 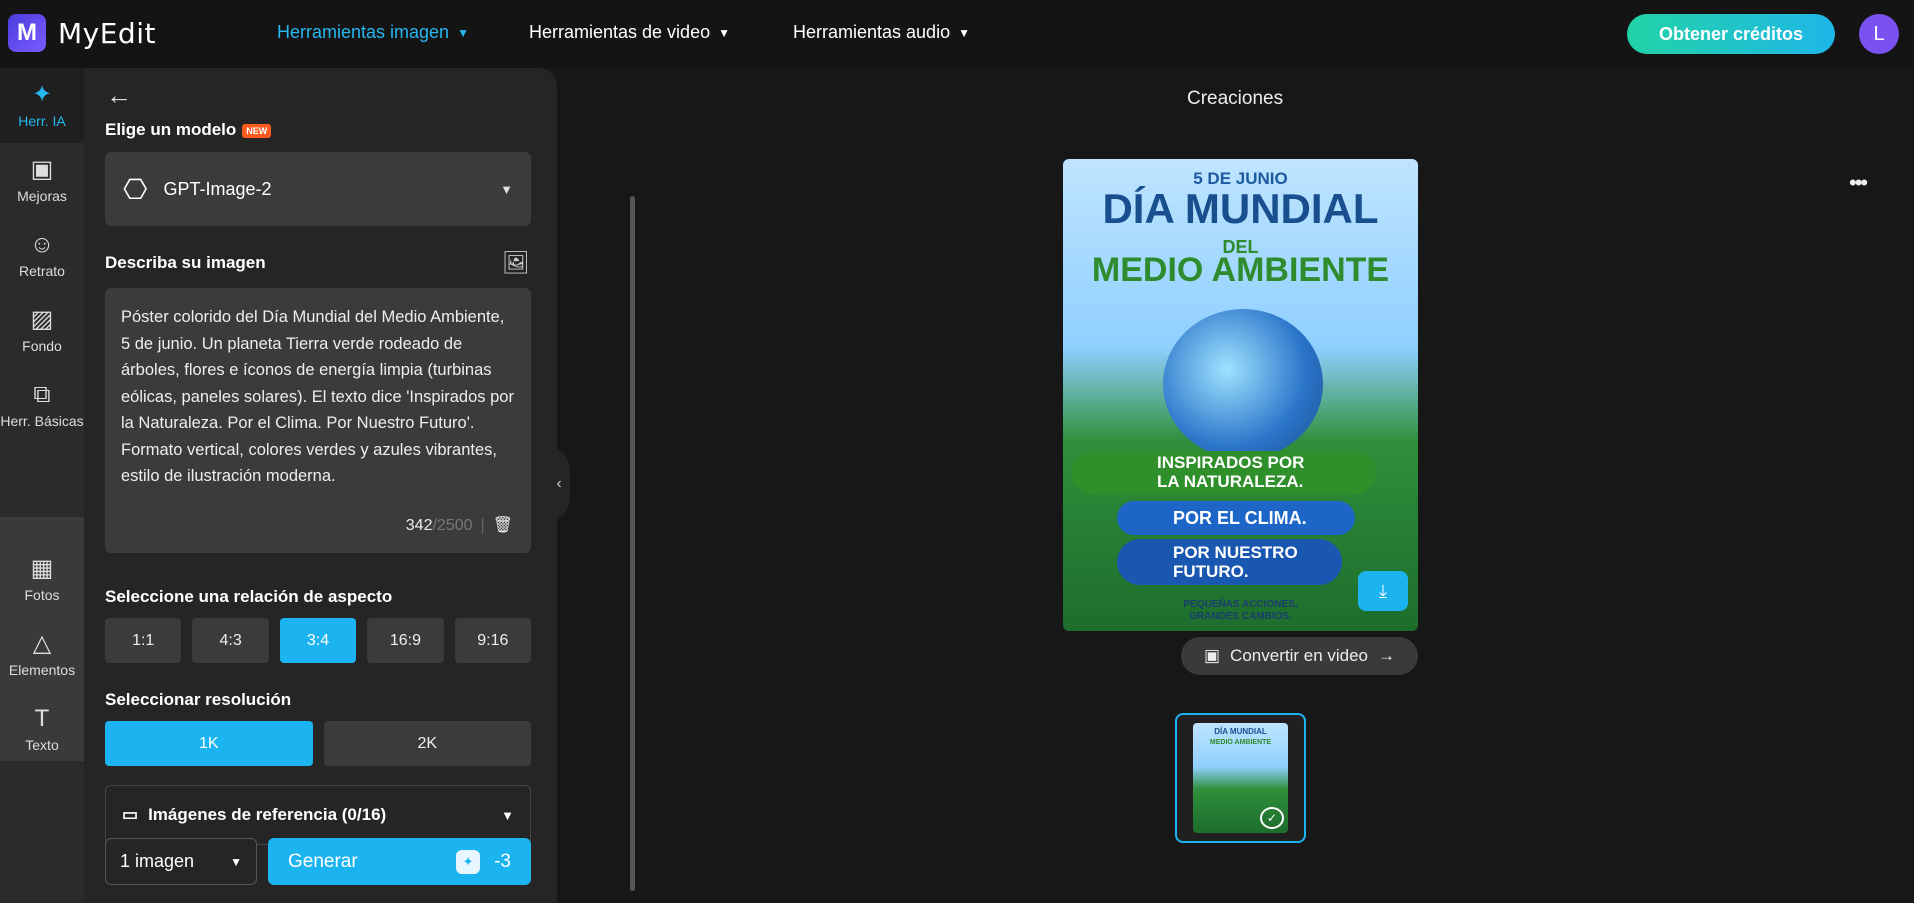 I want to click on get-credits-button: Obtener créditos, so click(x=1731, y=34).